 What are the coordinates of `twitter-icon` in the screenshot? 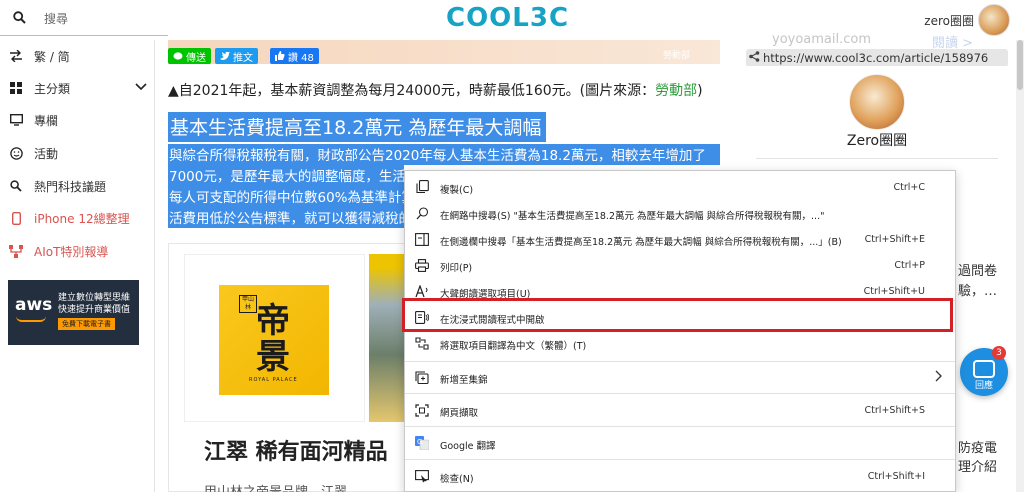 It's located at (225, 55).